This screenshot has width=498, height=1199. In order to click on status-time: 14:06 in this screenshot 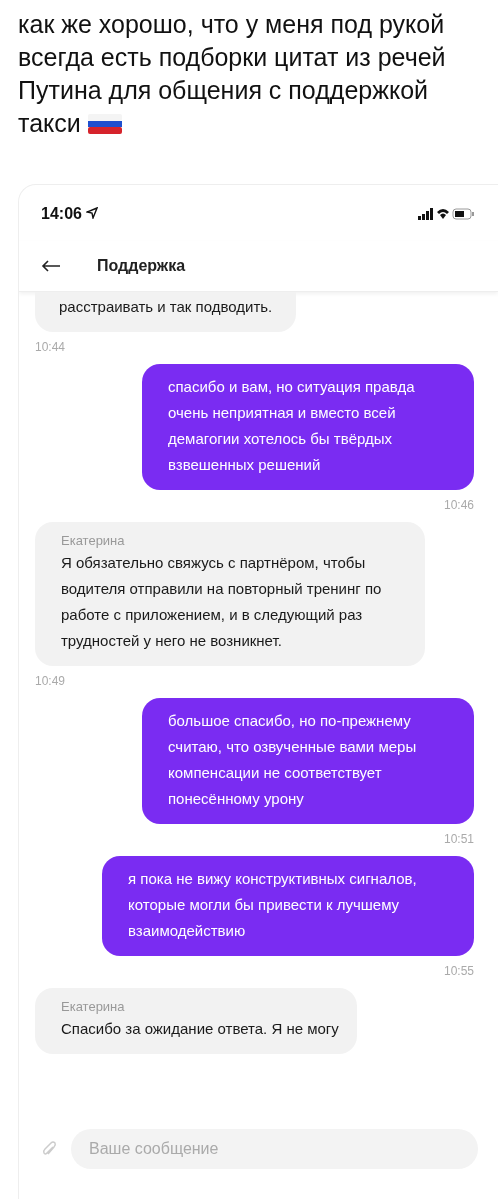, I will do `click(70, 214)`.